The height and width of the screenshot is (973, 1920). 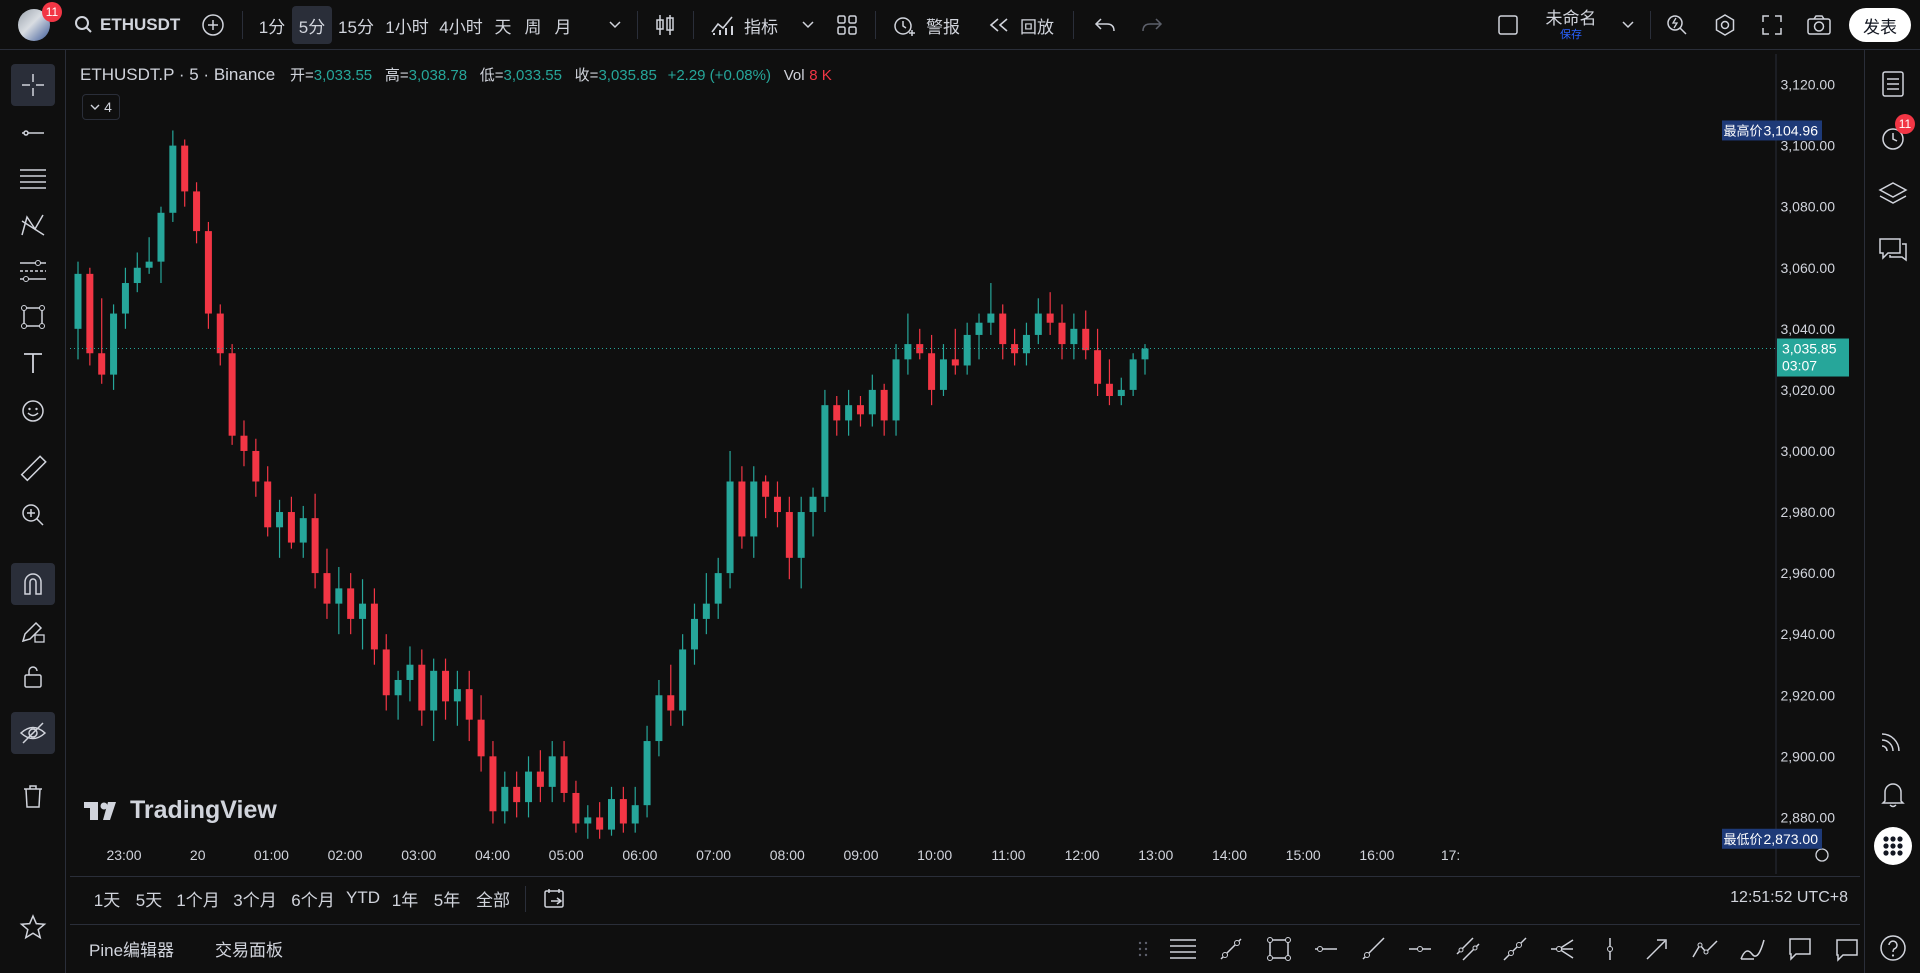 What do you see at coordinates (1893, 194) in the screenshot?
I see `object-tree-button` at bounding box center [1893, 194].